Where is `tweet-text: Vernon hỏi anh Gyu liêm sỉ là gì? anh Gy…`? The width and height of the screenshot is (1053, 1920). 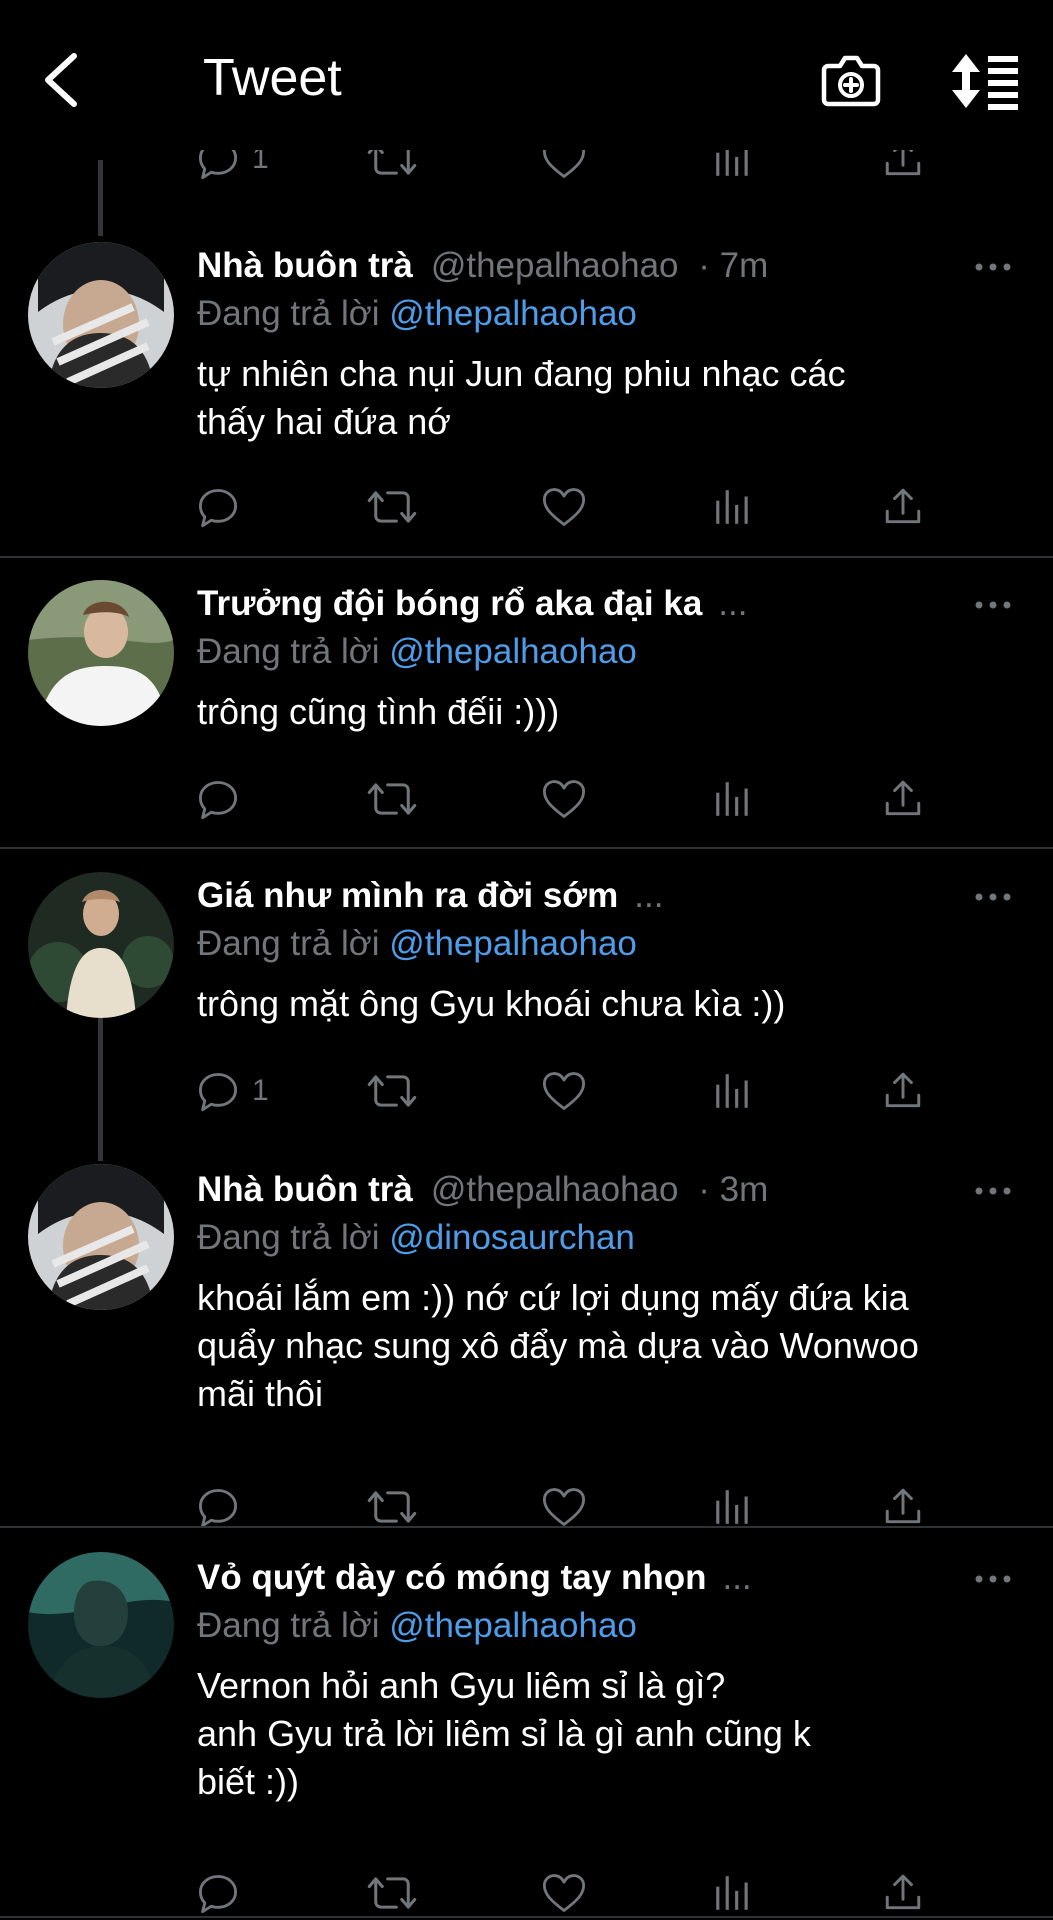
tweet-text: Vernon hỏi anh Gyu liêm sỉ là gì? anh Gy… is located at coordinates (607, 1734).